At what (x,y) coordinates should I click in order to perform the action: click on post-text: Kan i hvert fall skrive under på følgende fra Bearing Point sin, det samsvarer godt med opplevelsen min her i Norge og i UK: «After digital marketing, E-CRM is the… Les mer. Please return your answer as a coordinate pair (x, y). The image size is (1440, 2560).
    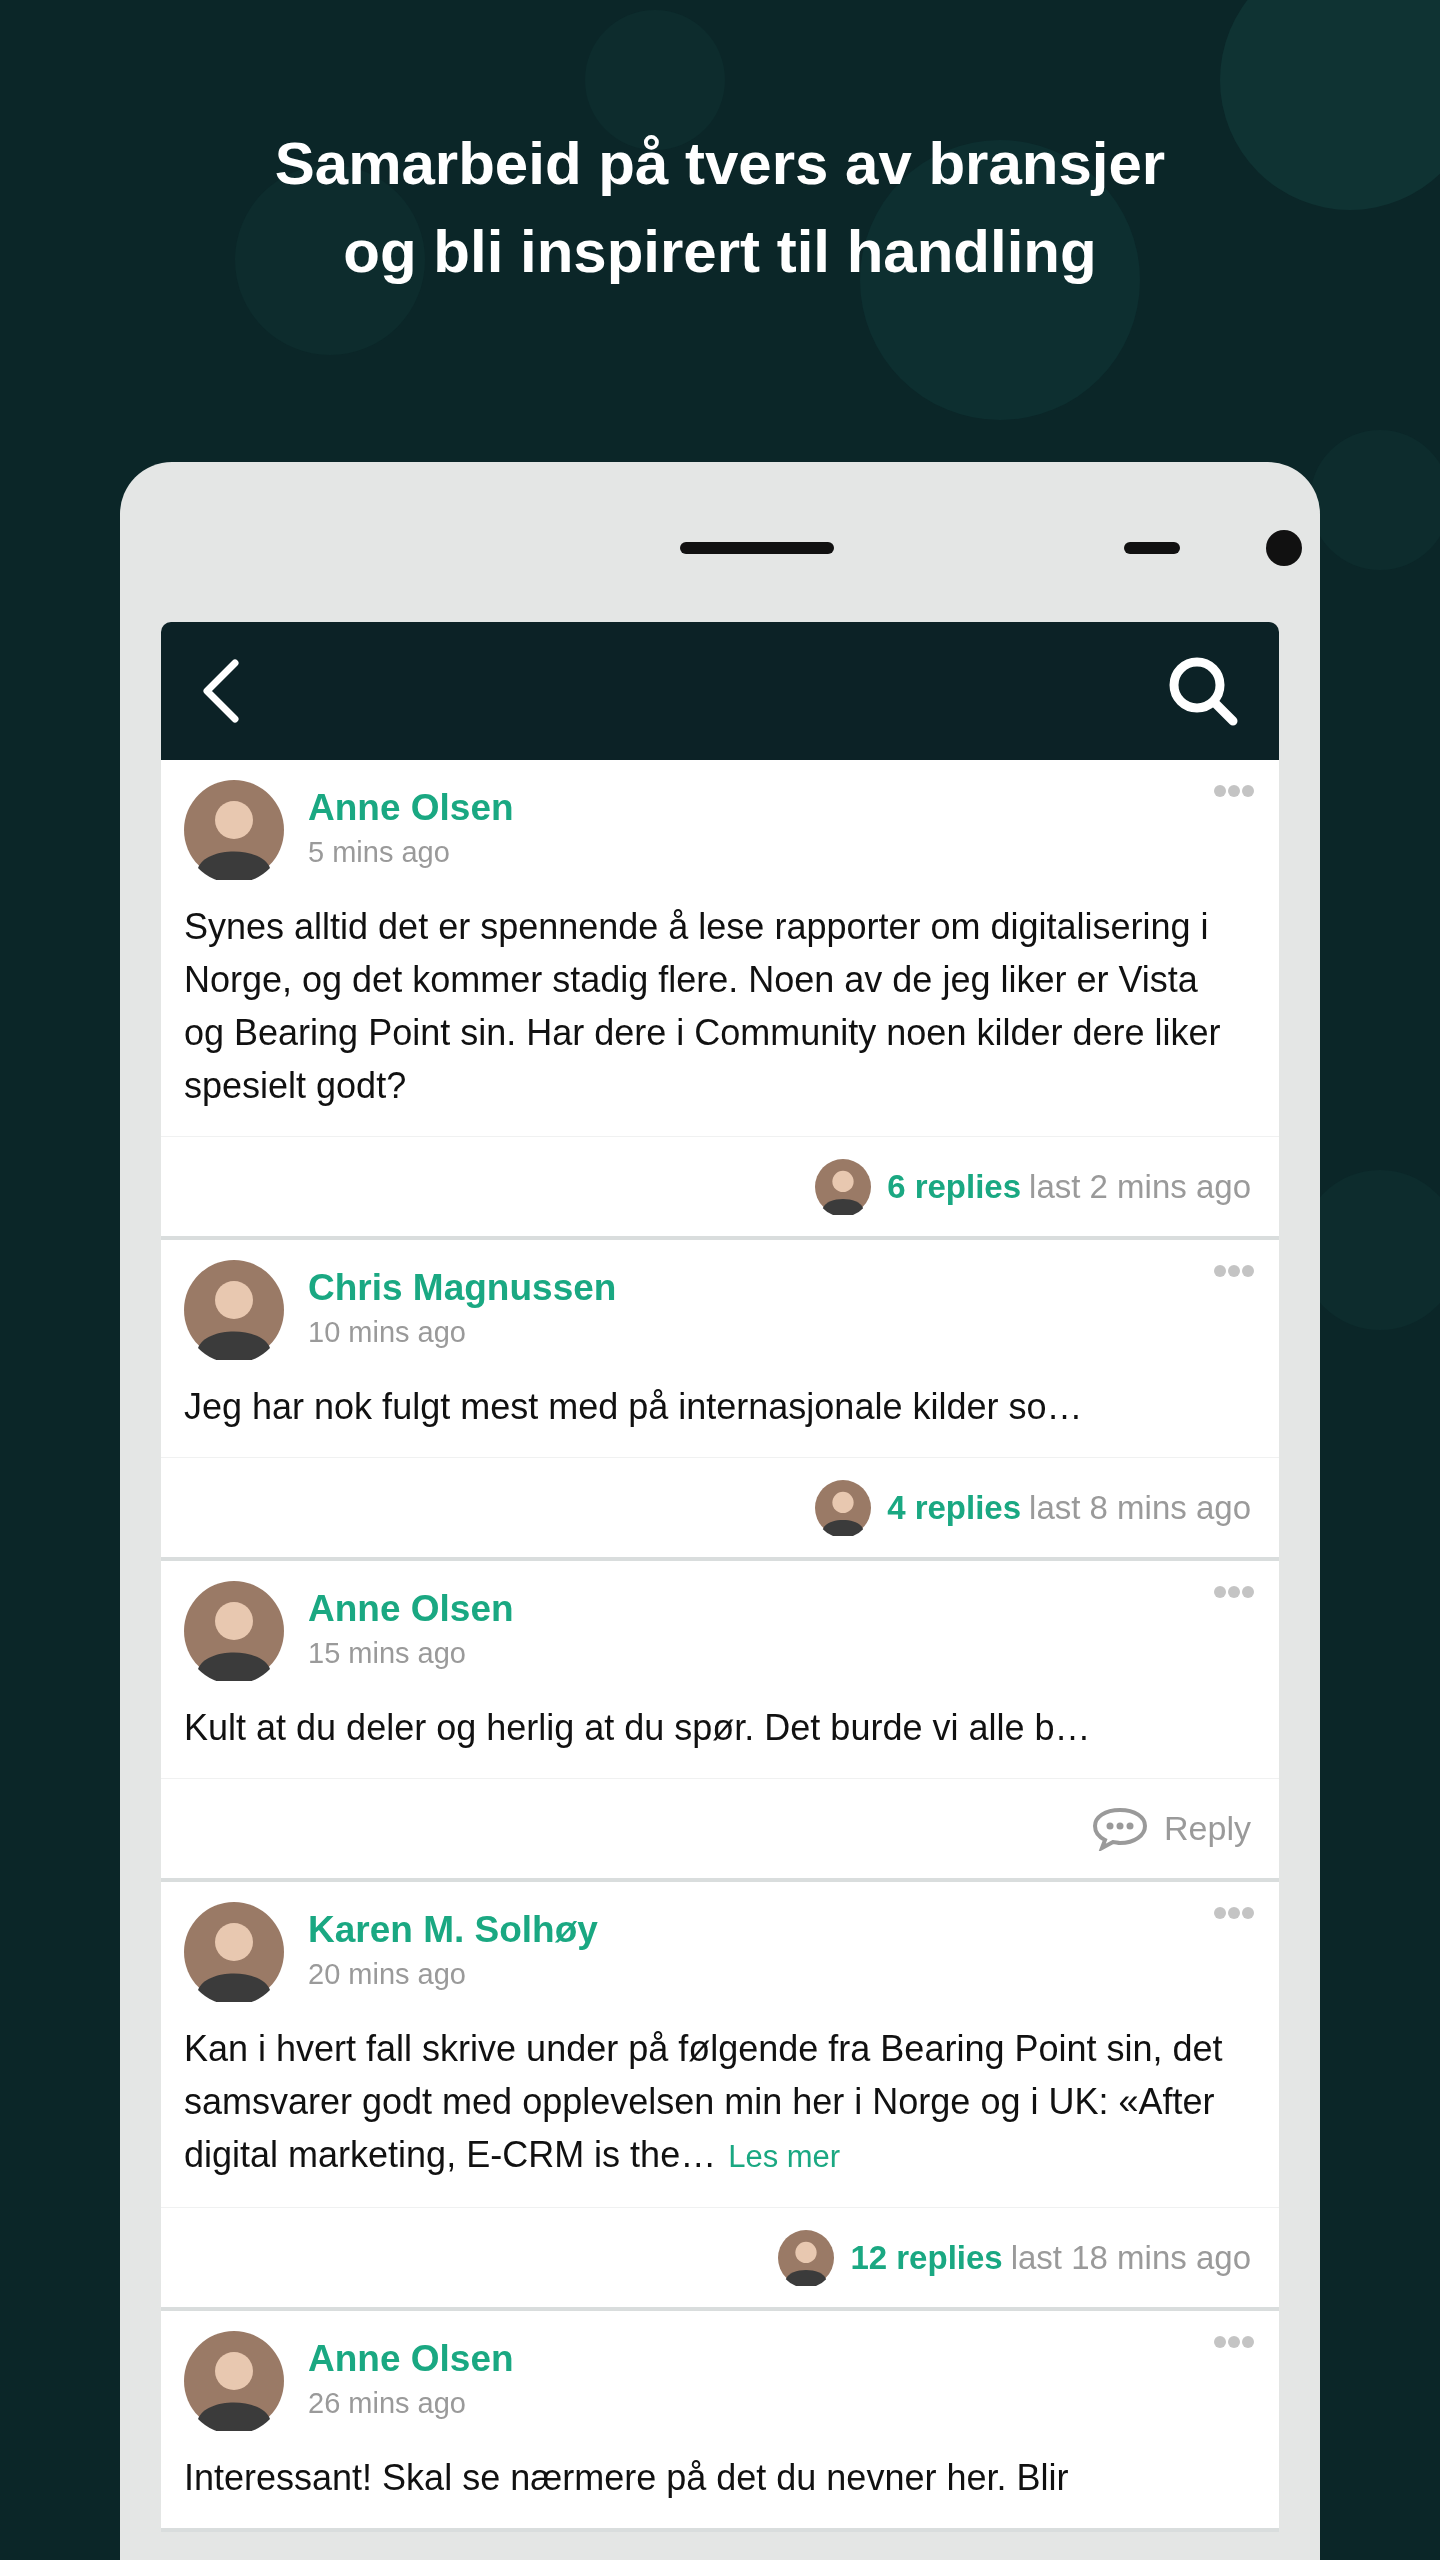
    Looking at the image, I should click on (703, 2102).